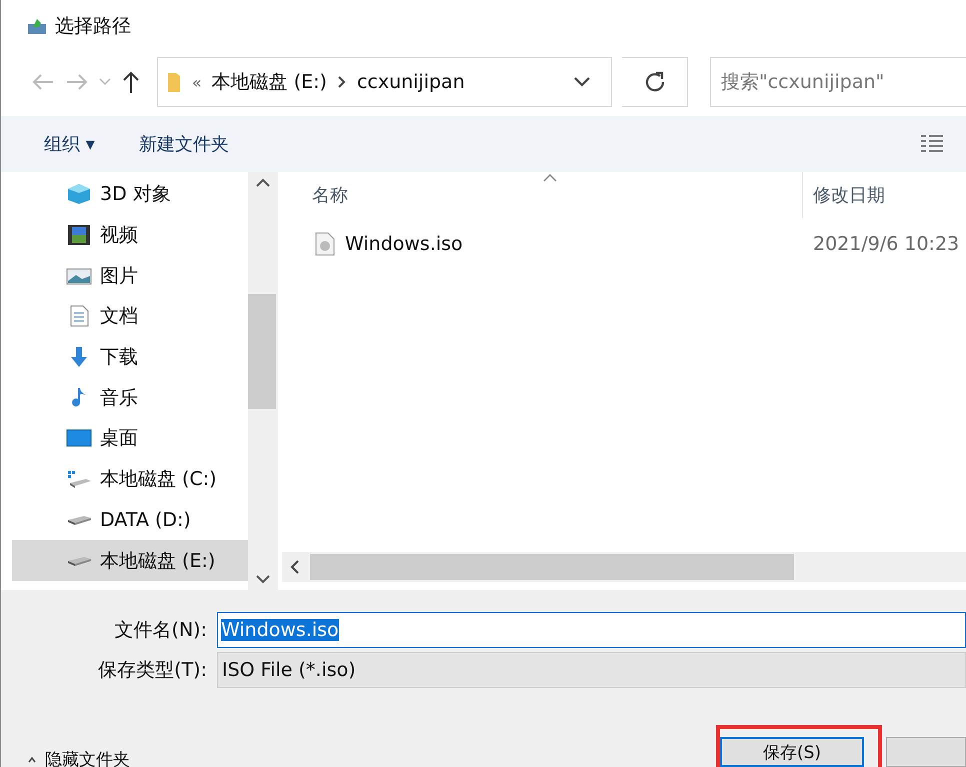 The image size is (966, 767). Describe the element at coordinates (280, 630) in the screenshot. I see `selected-text: Windows.iso` at that location.